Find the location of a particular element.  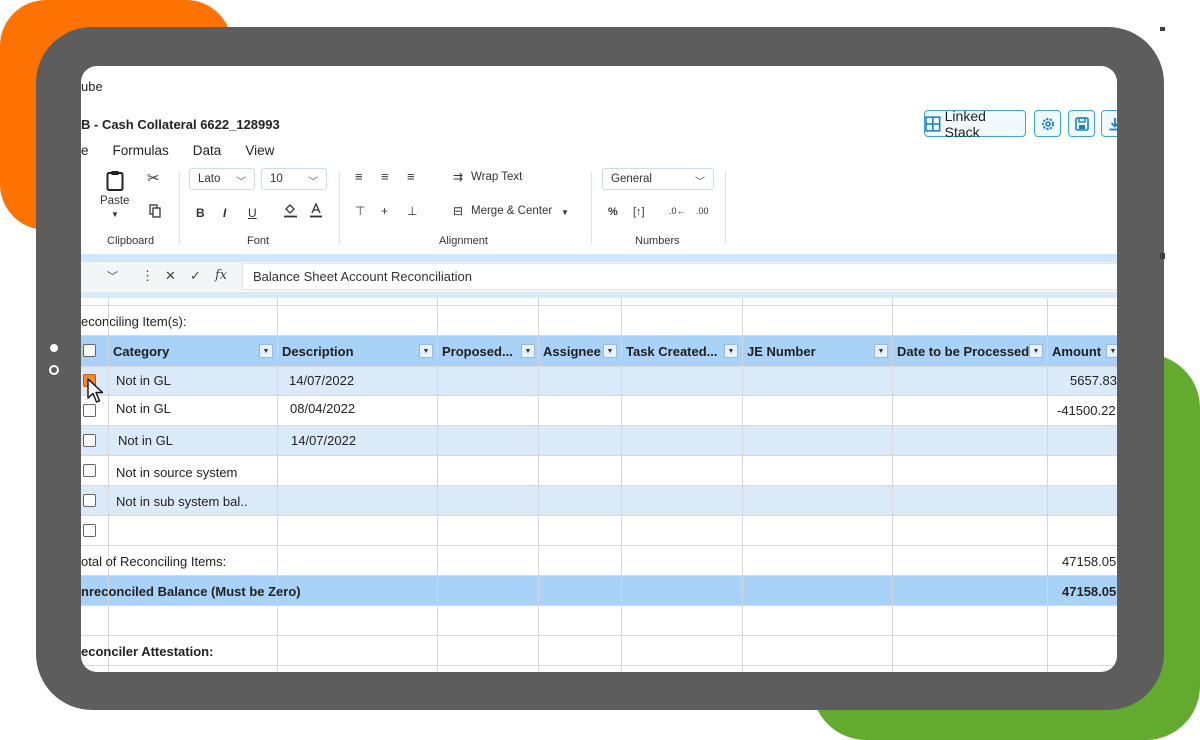

merge-icon: ⊟ is located at coordinates (458, 211).